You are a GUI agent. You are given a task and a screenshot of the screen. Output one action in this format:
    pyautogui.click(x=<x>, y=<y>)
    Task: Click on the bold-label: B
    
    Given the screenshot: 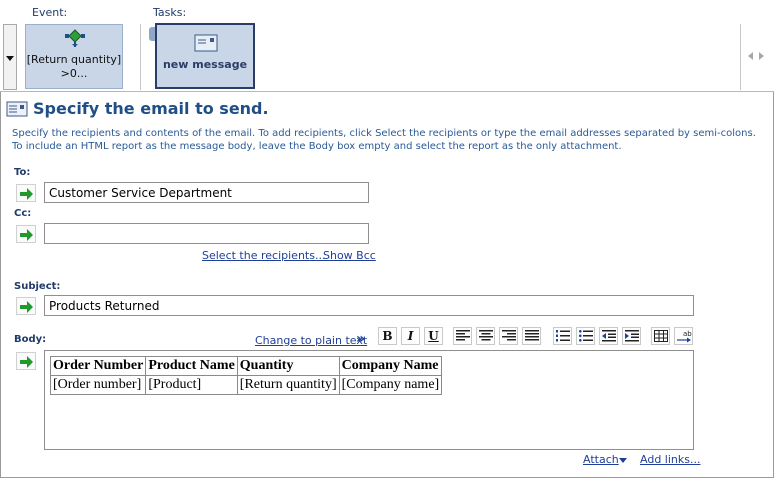 What is the action you would take?
    pyautogui.click(x=387, y=336)
    